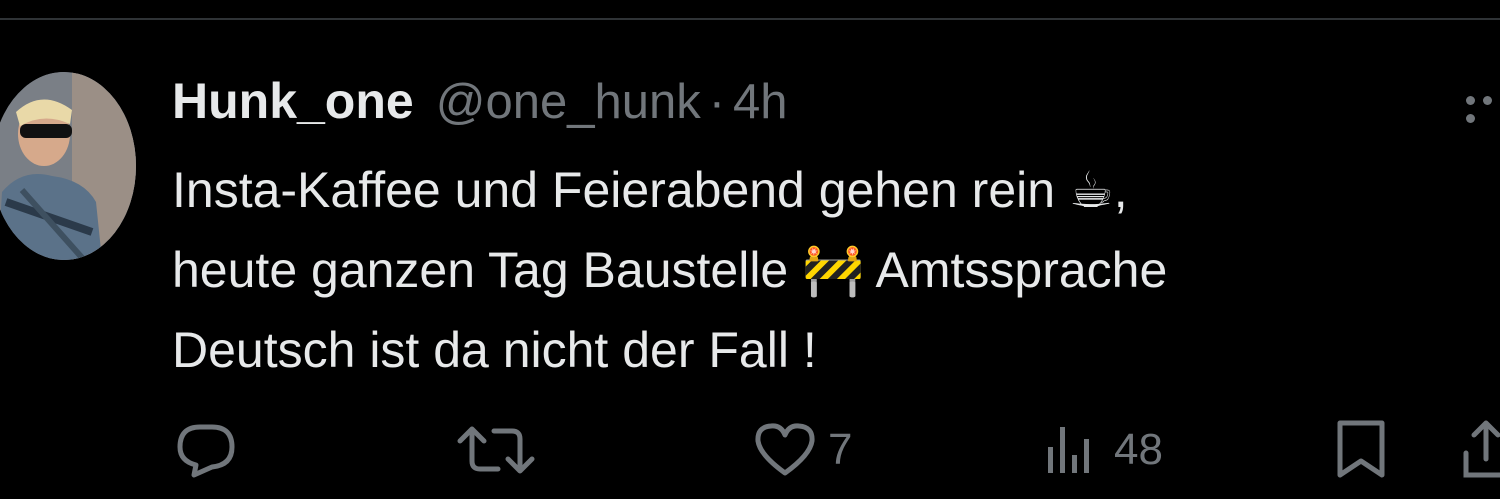  Describe the element at coordinates (840, 449) in the screenshot. I see `like-count: 7` at that location.